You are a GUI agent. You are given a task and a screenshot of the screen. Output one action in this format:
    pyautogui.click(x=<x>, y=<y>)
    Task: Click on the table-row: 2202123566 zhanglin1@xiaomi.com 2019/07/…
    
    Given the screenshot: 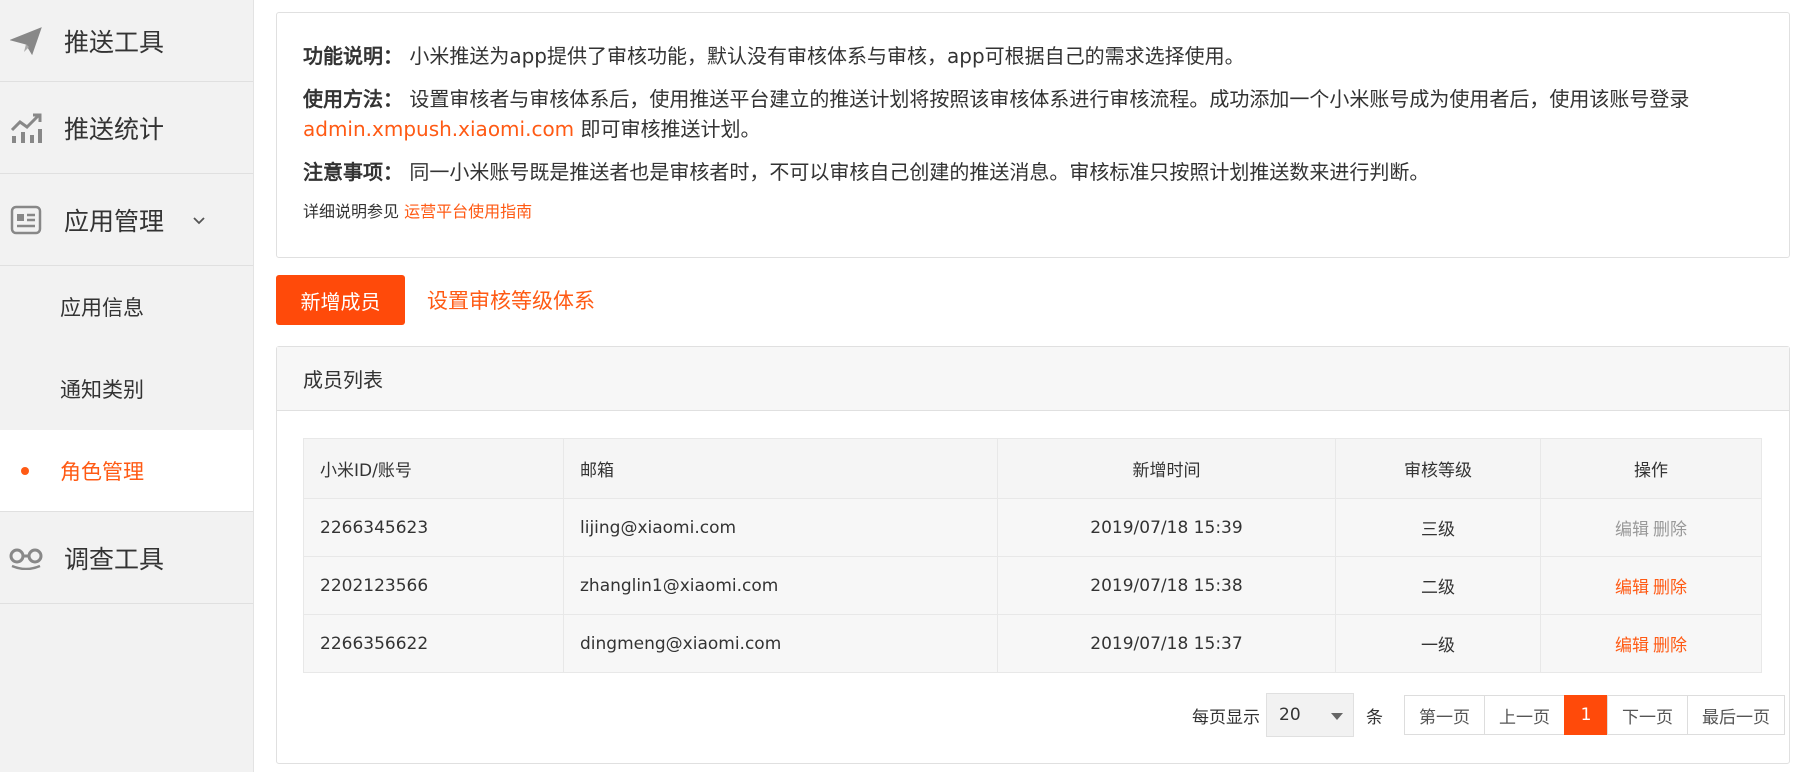 What is the action you would take?
    pyautogui.click(x=1032, y=585)
    